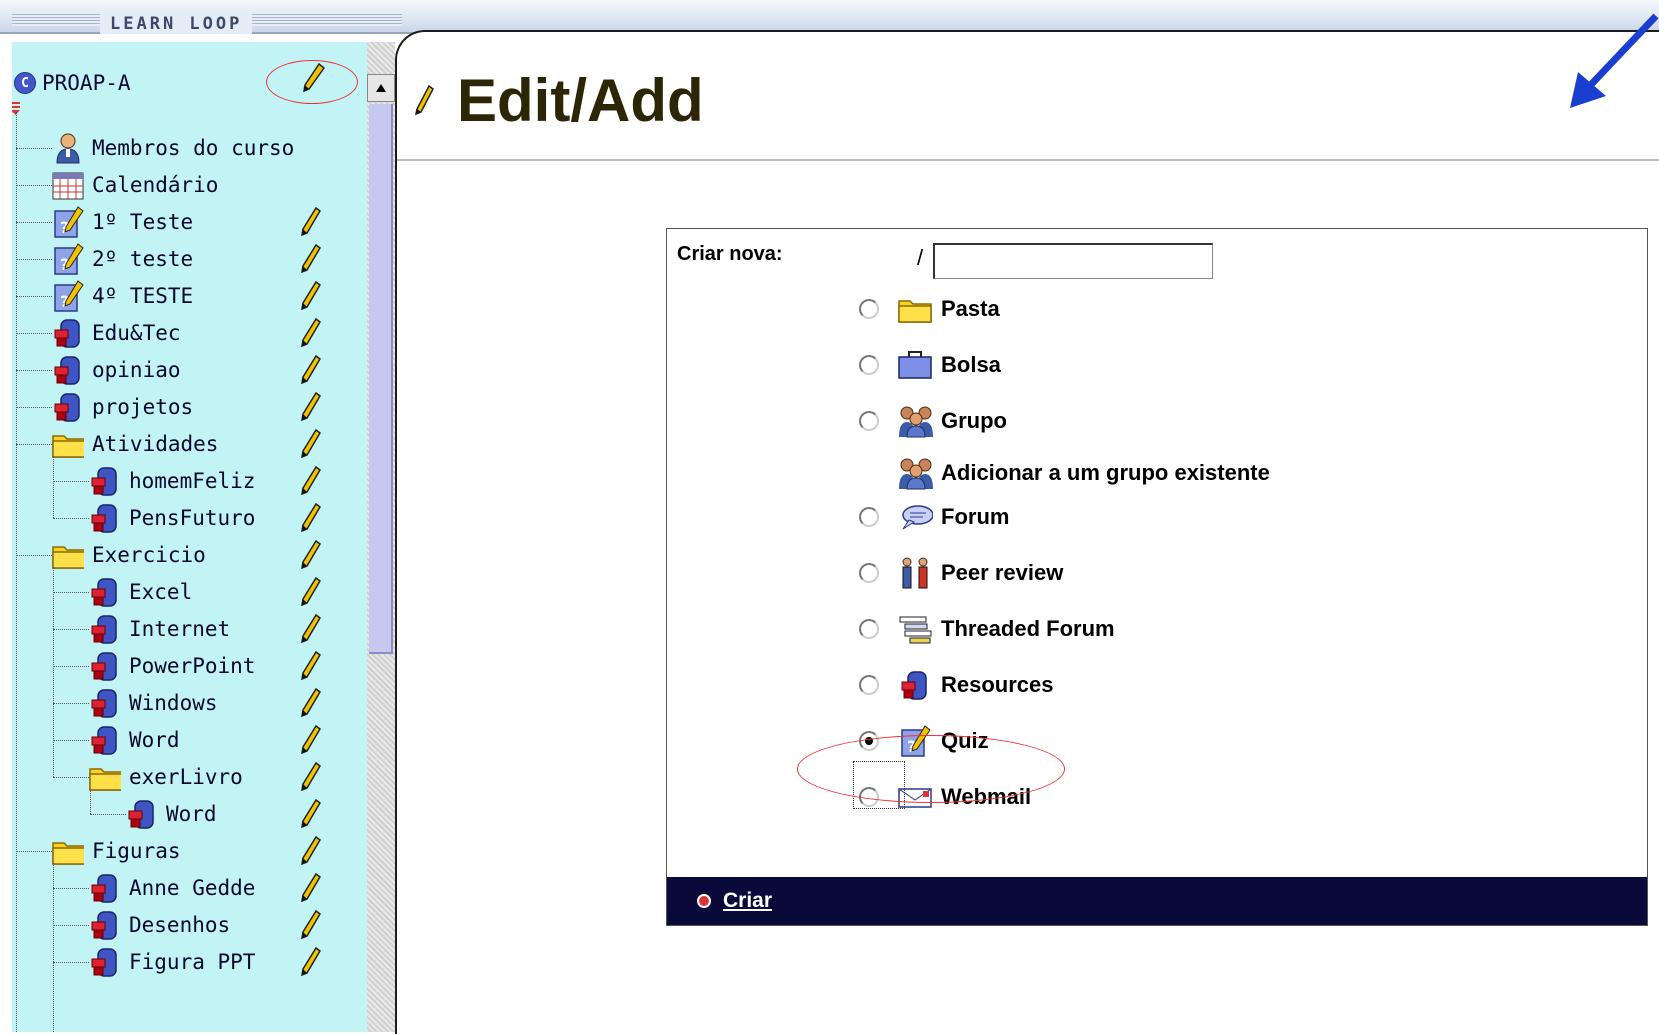  Describe the element at coordinates (1073, 261) in the screenshot. I see `new-item-name-input` at that location.